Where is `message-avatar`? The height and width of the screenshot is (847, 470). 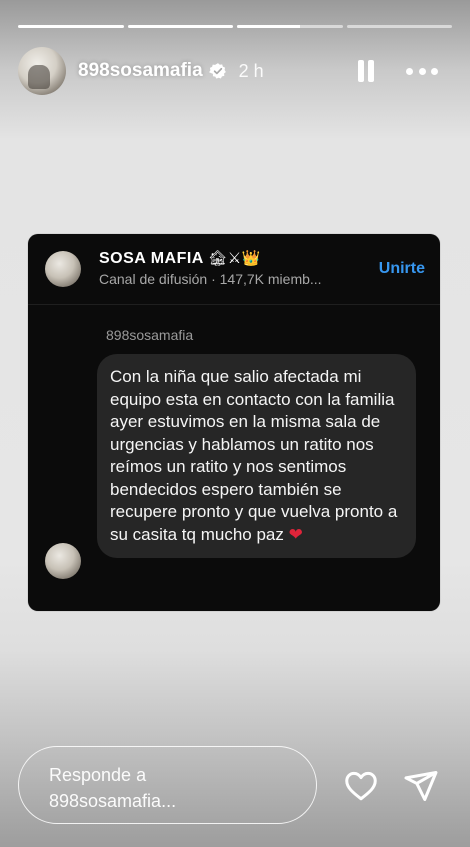
message-avatar is located at coordinates (63, 561).